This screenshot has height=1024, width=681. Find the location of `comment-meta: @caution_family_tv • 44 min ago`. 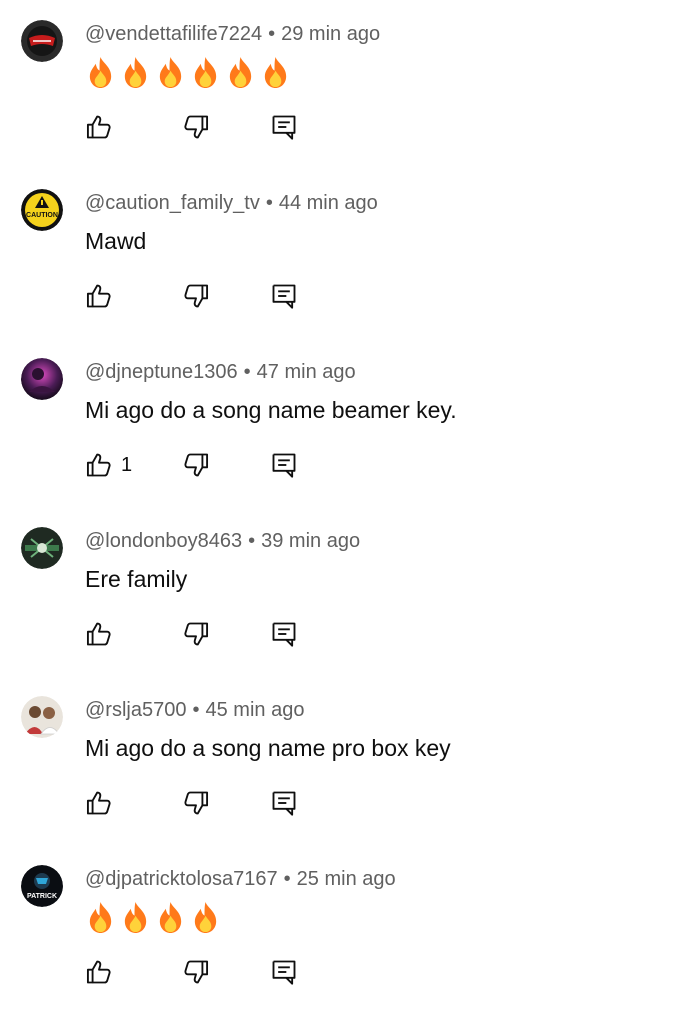

comment-meta: @caution_family_tv • 44 min ago is located at coordinates (231, 203).